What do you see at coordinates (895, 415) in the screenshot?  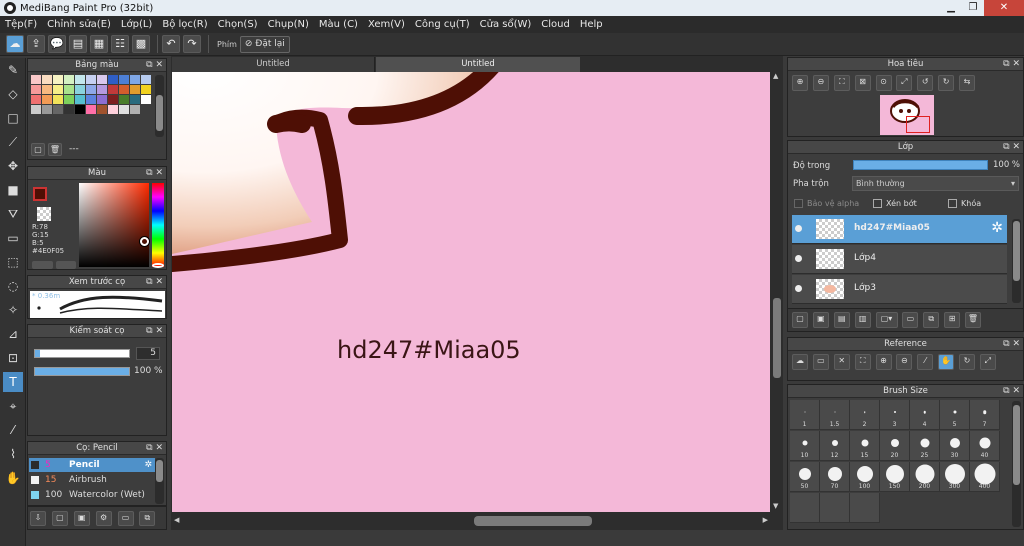 I see `brush-size-cell: 3` at bounding box center [895, 415].